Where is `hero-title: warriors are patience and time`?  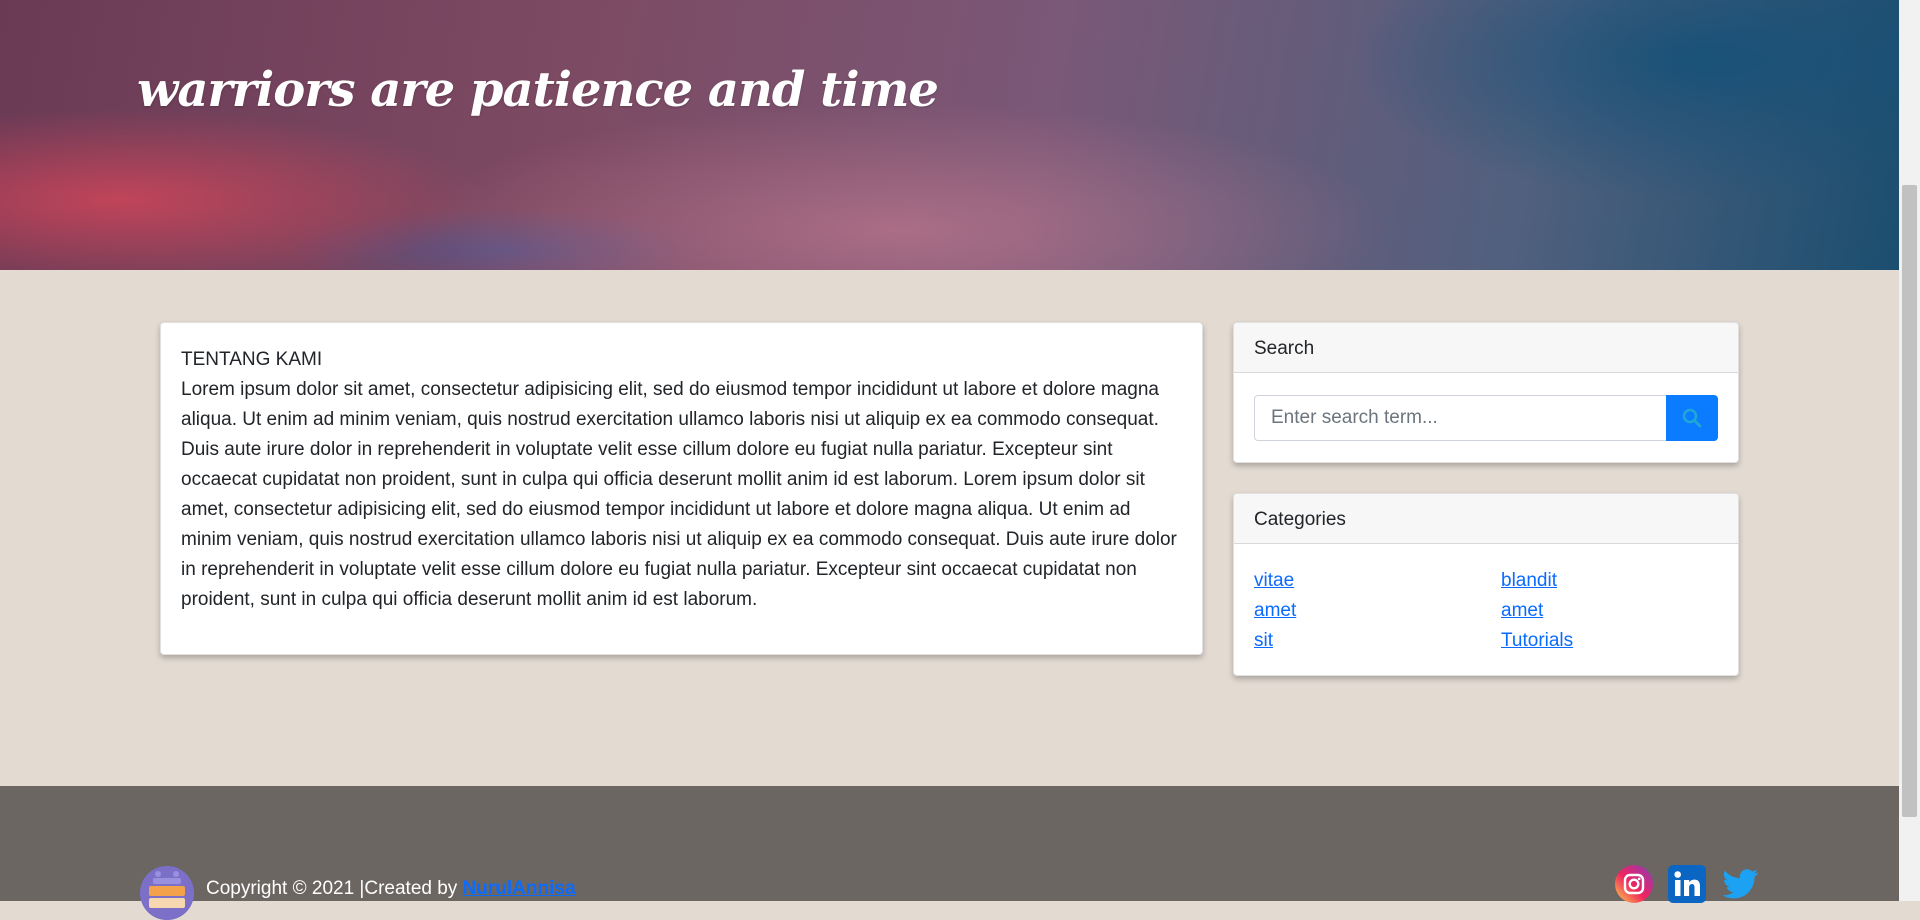
hero-title: warriors are patience and time is located at coordinates (538, 90).